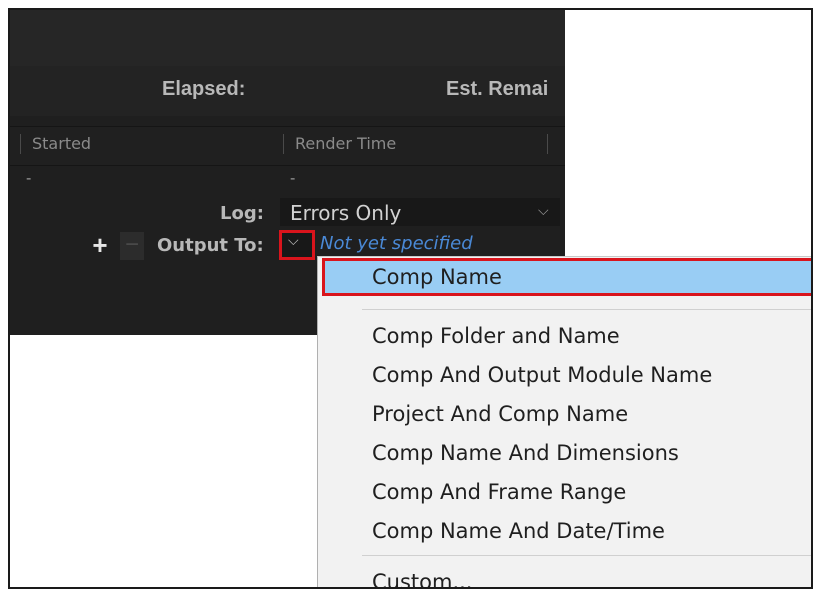 The height and width of the screenshot is (595, 821). I want to click on render-time-value: -, so click(293, 178).